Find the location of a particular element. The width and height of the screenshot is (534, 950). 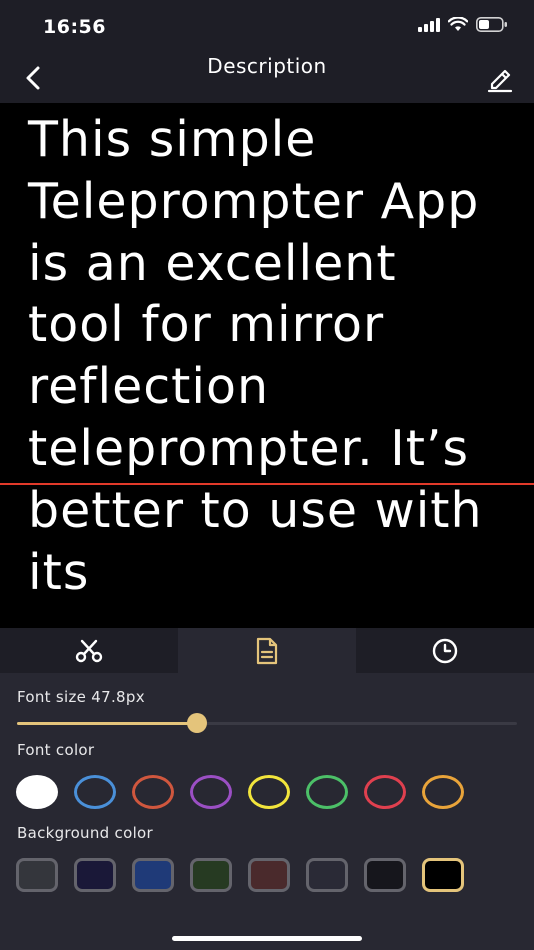

status-time: 16:56 is located at coordinates (74, 27).